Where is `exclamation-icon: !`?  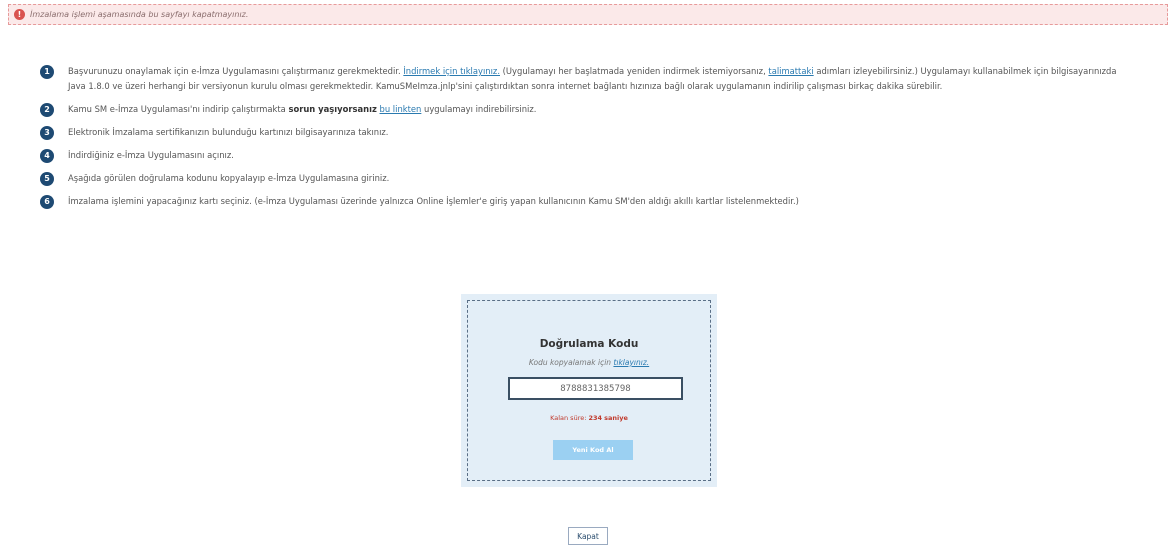 exclamation-icon: ! is located at coordinates (19, 14).